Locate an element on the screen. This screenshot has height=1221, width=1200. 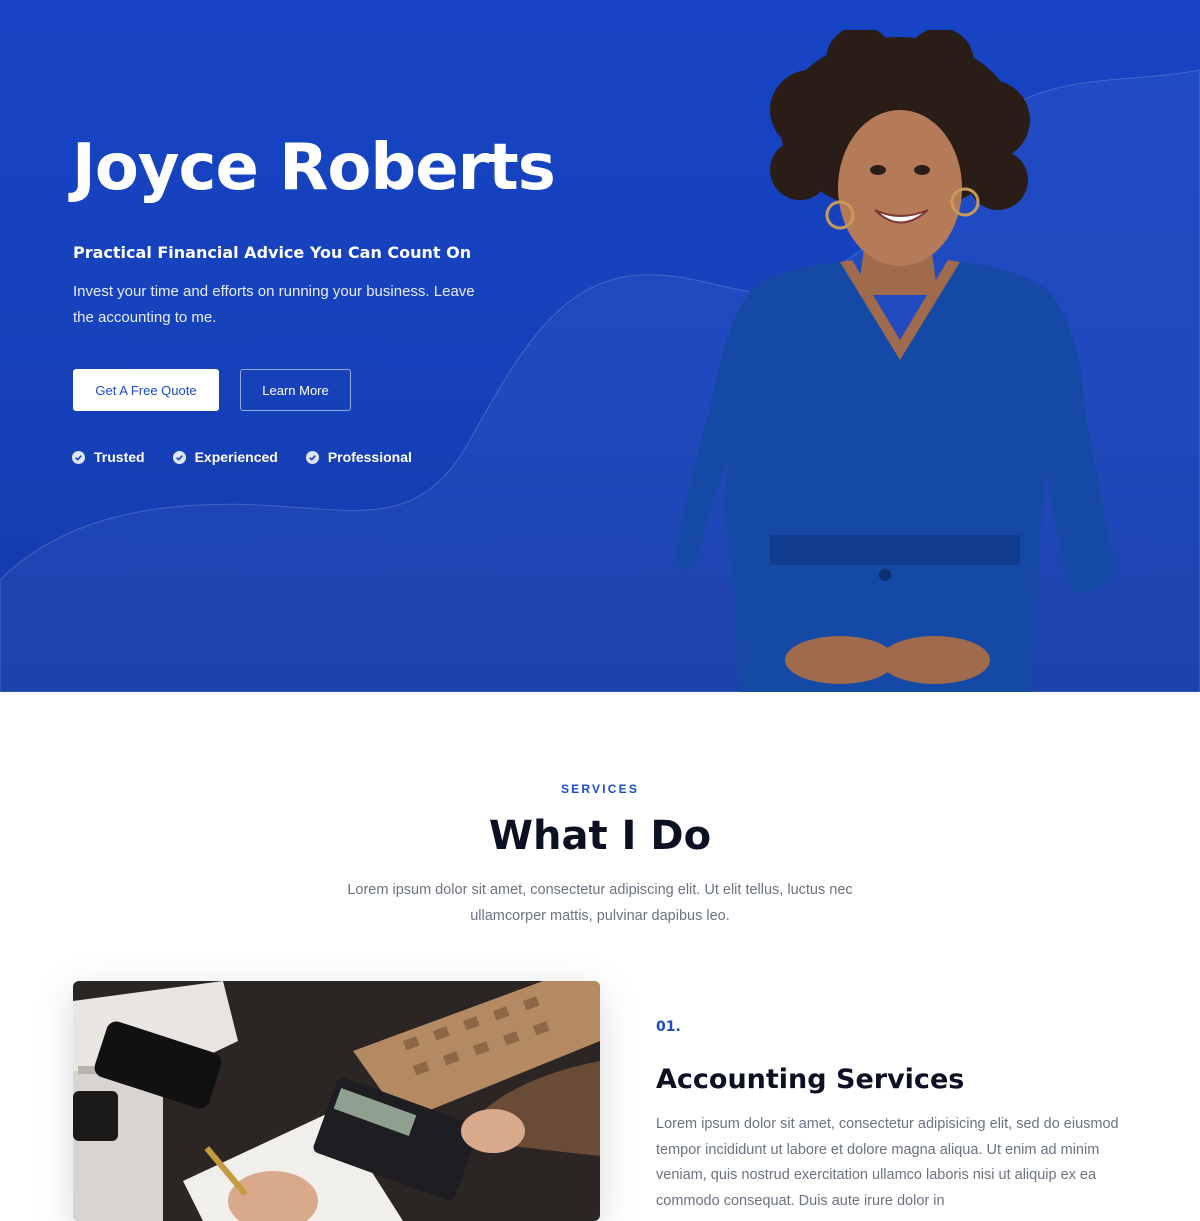
badge-experienced: Experienced is located at coordinates (225, 457).